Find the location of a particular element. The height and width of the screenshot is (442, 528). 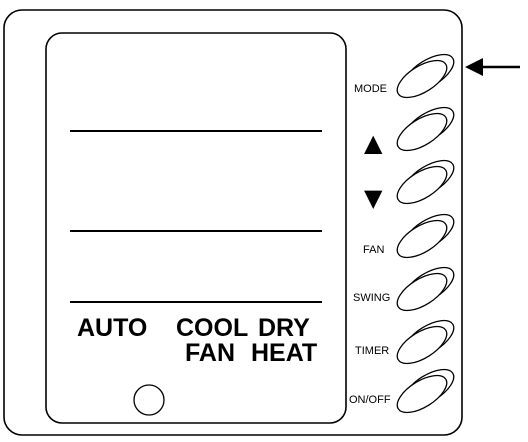

mode-heat: HEAT is located at coordinates (284, 353).